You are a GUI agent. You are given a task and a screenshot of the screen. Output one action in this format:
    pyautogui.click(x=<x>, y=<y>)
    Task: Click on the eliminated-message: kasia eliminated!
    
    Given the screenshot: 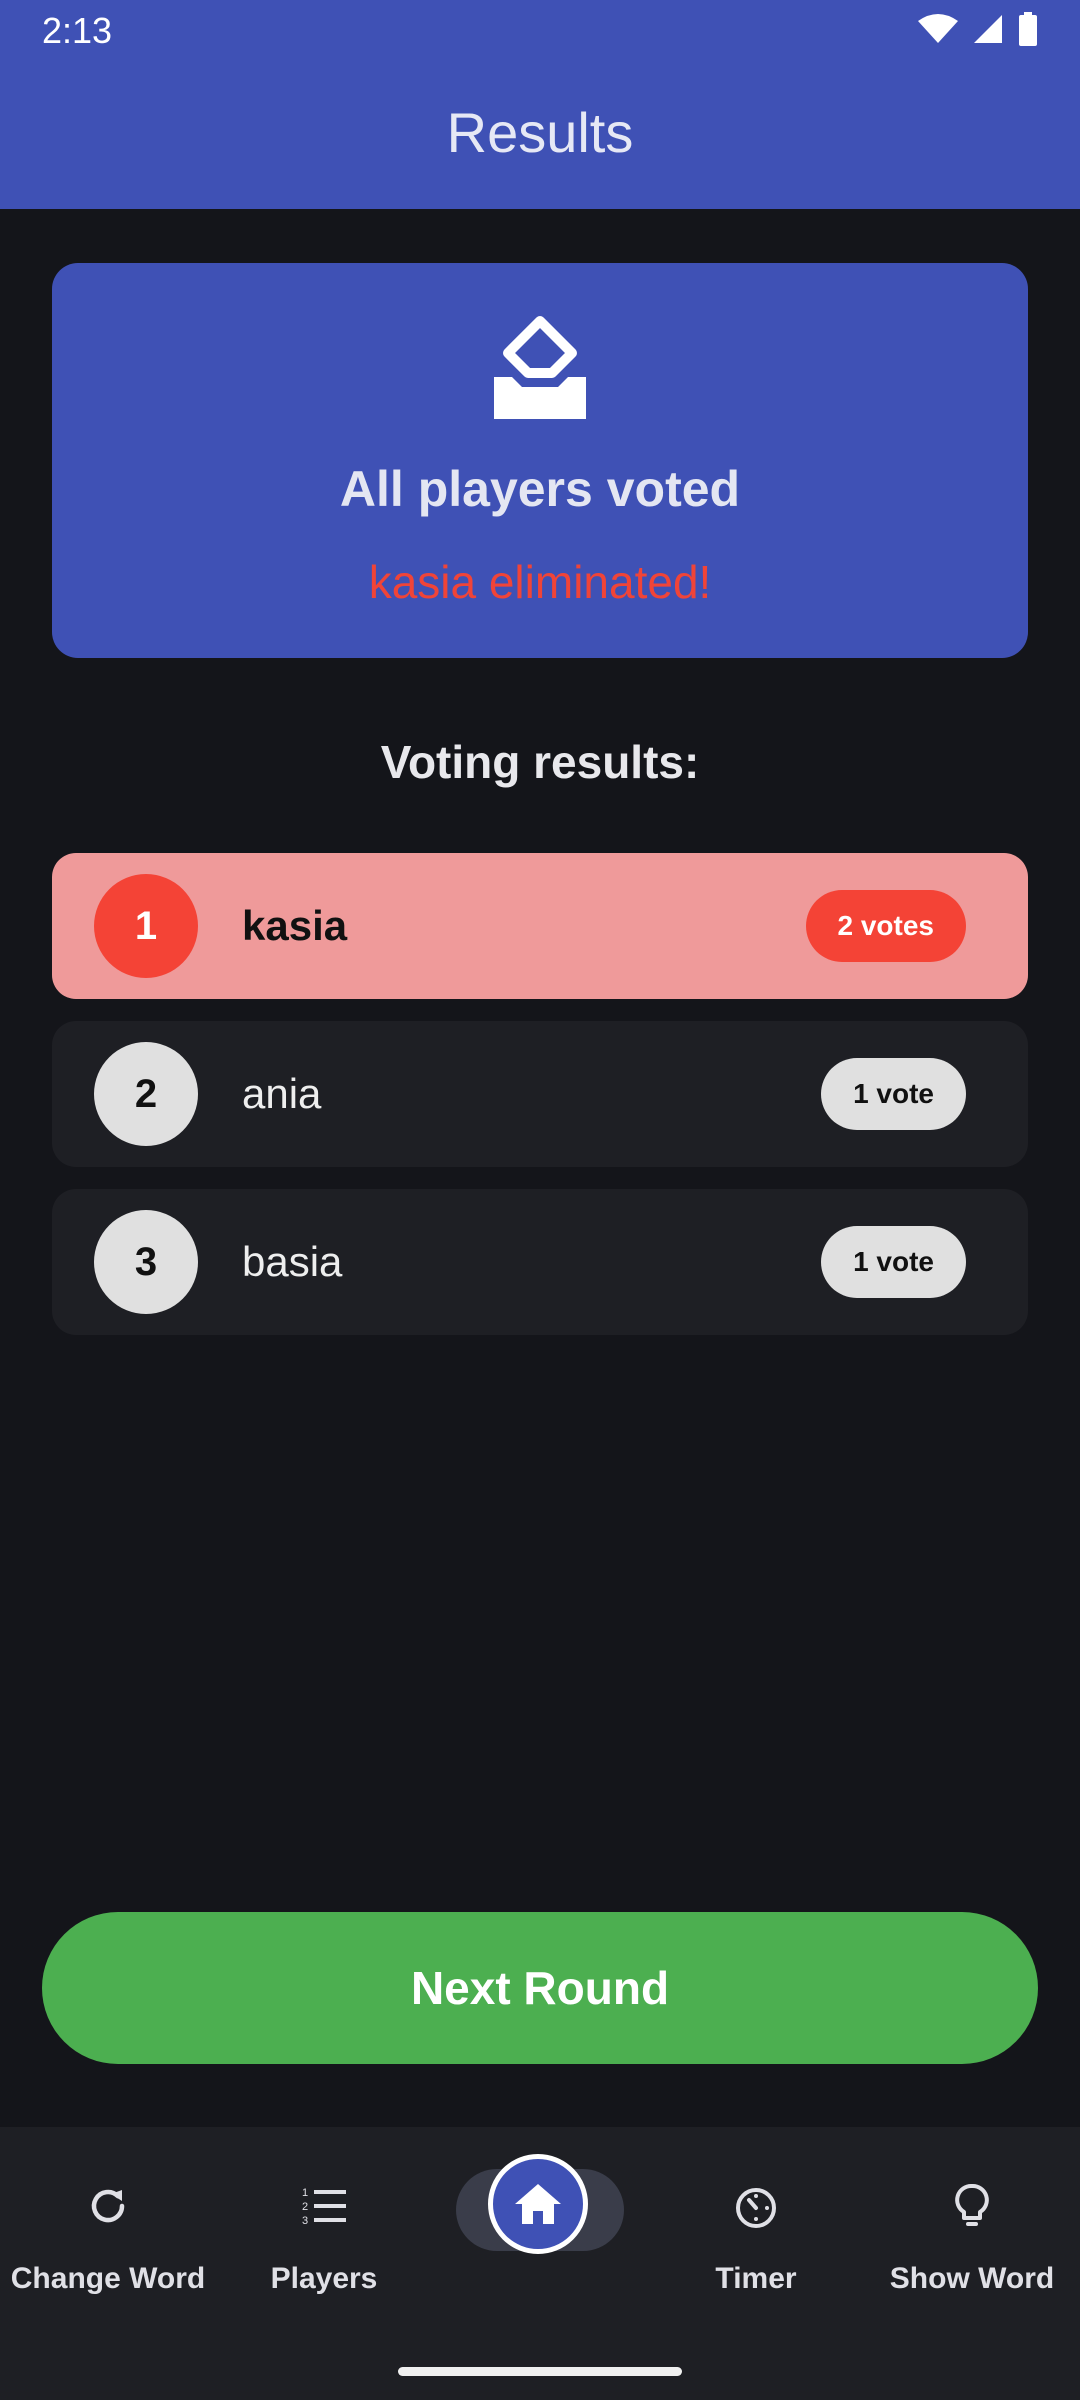 What is the action you would take?
    pyautogui.click(x=540, y=582)
    